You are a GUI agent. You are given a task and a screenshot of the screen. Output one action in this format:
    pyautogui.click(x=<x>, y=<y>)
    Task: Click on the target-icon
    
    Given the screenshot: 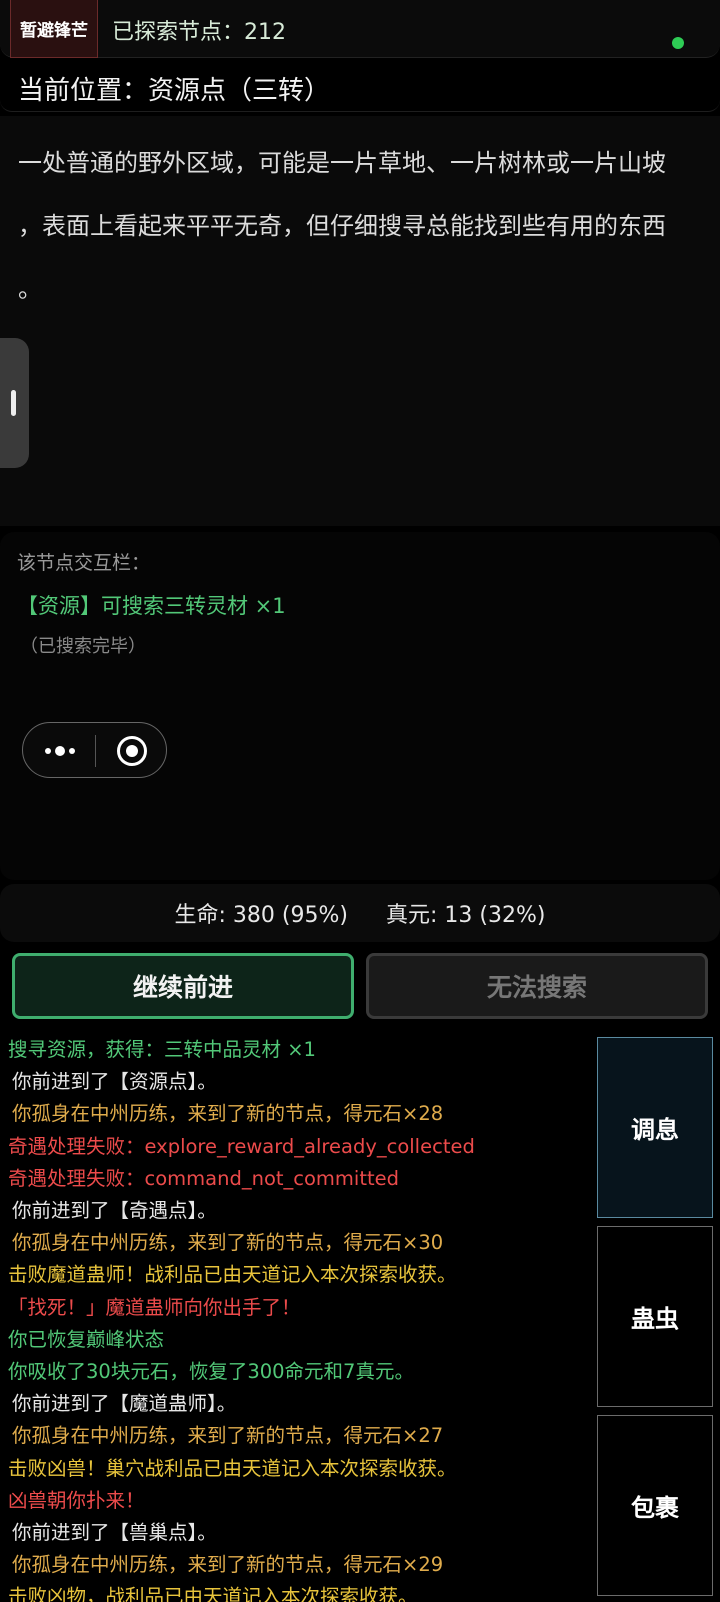 What is the action you would take?
    pyautogui.click(x=132, y=751)
    